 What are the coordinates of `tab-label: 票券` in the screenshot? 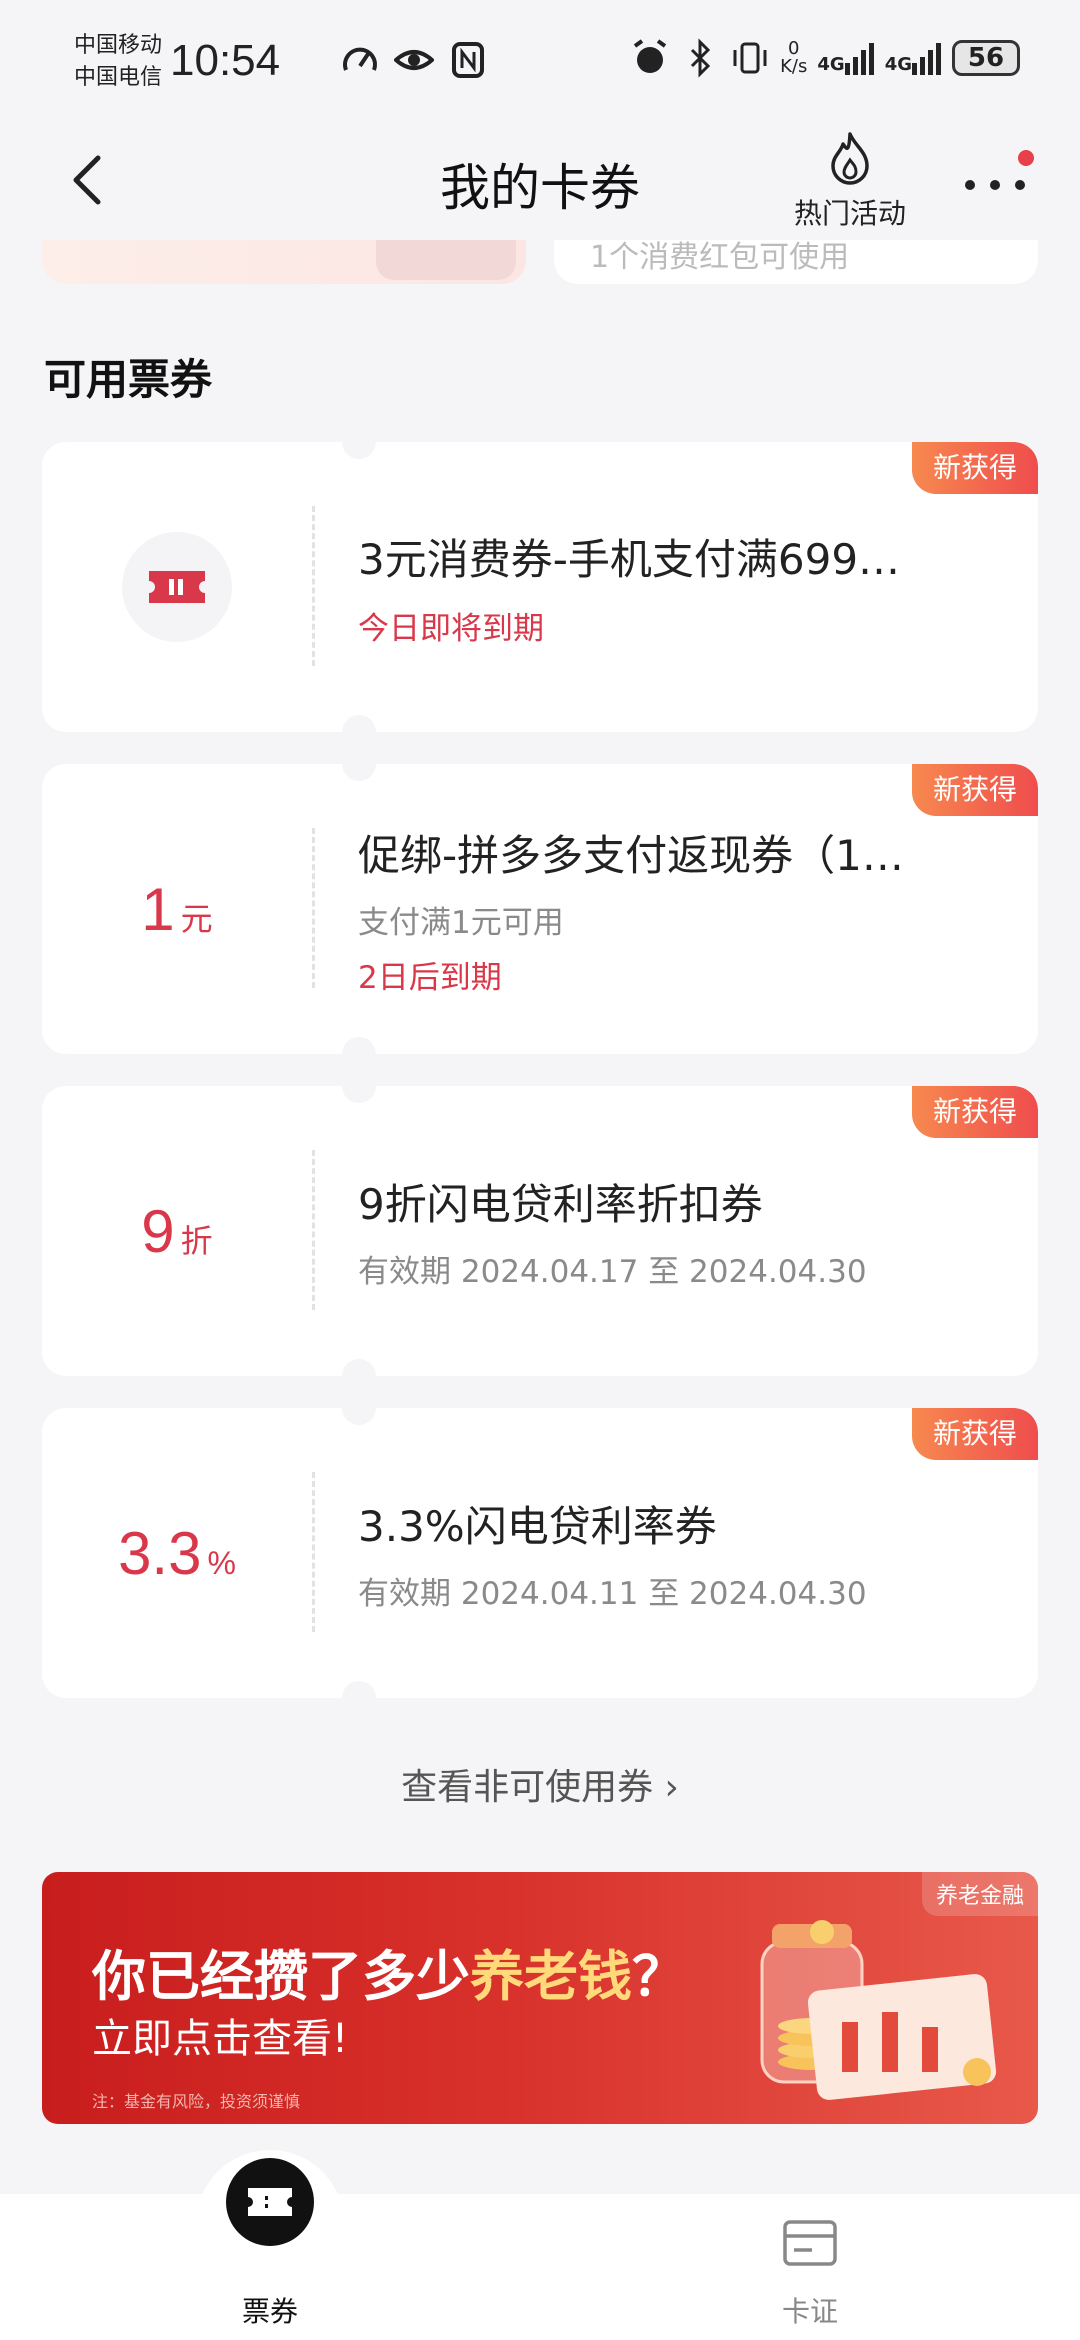 It's located at (269, 2311).